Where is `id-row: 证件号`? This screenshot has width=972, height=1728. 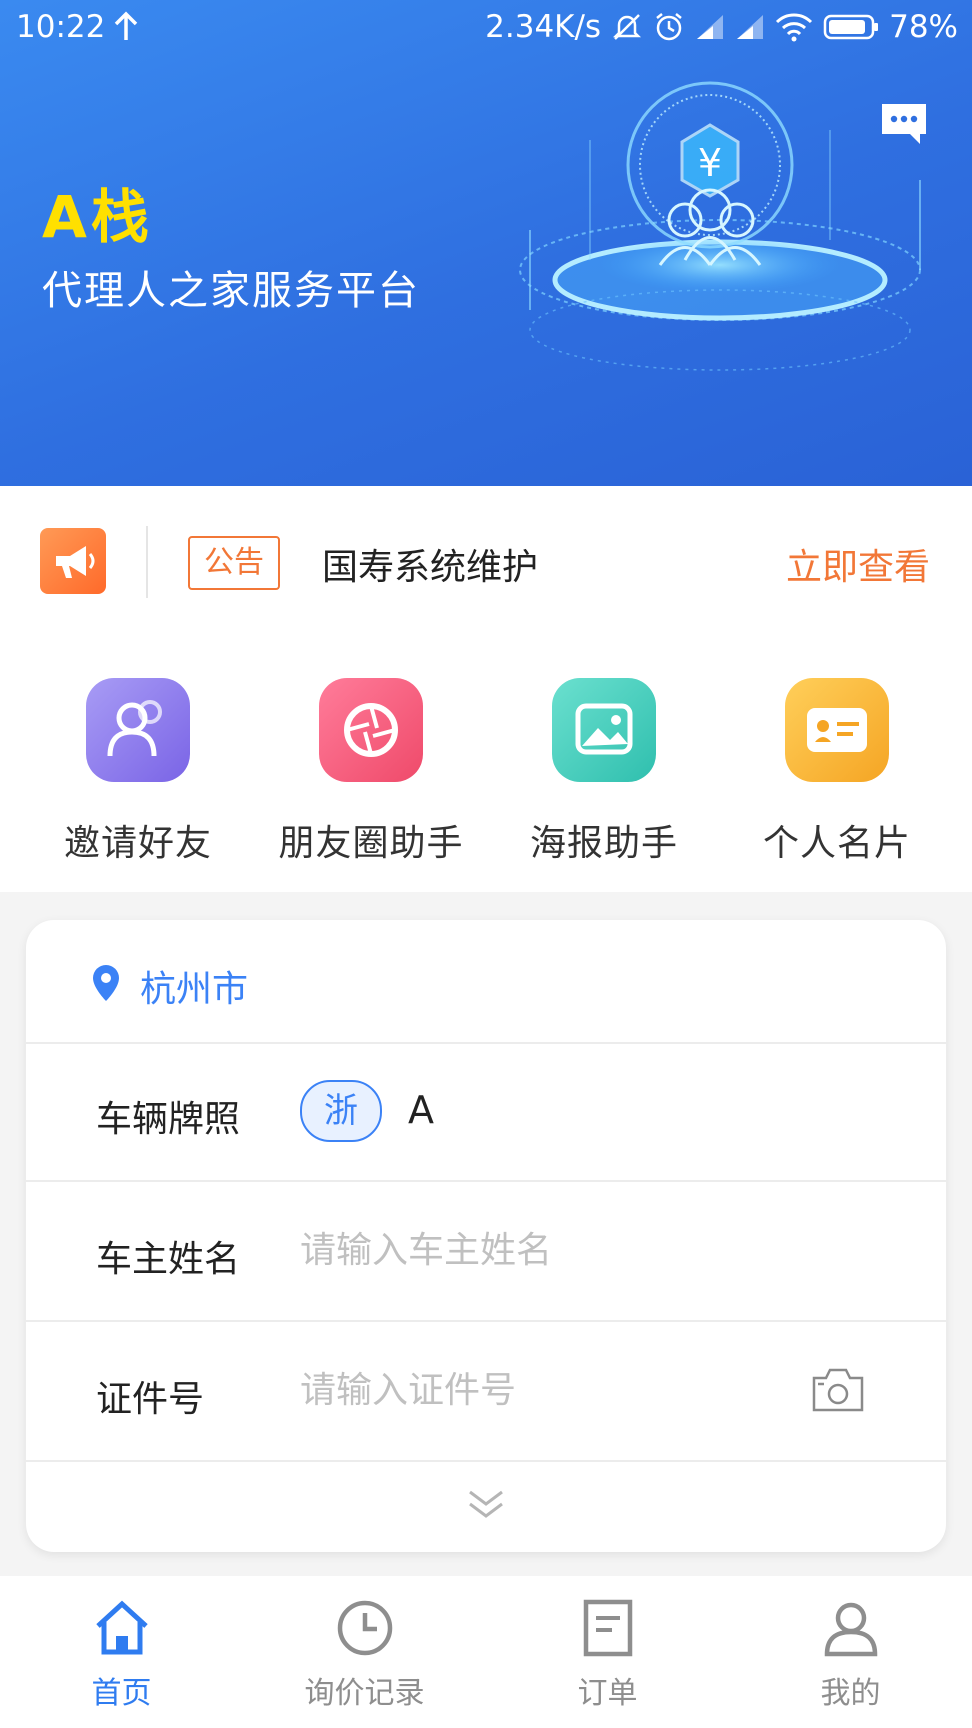 id-row: 证件号 is located at coordinates (486, 1392).